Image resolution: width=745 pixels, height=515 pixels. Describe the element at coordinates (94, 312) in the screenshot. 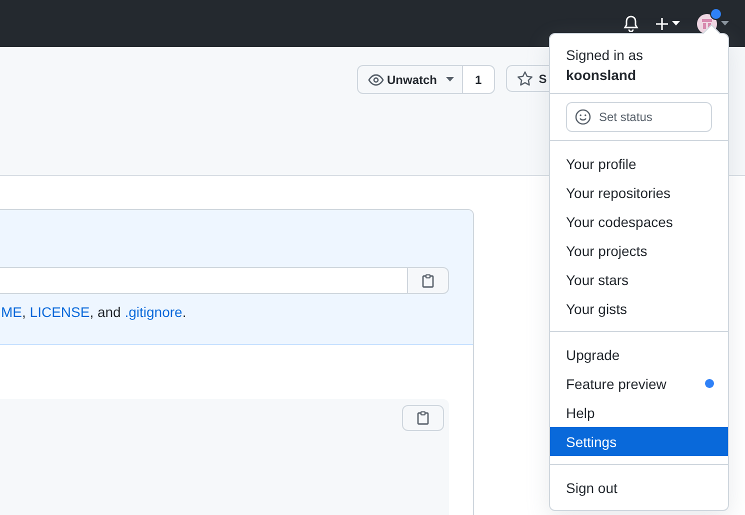

I see `setup-hint: ME, LICENSE, and .gitignore.` at that location.